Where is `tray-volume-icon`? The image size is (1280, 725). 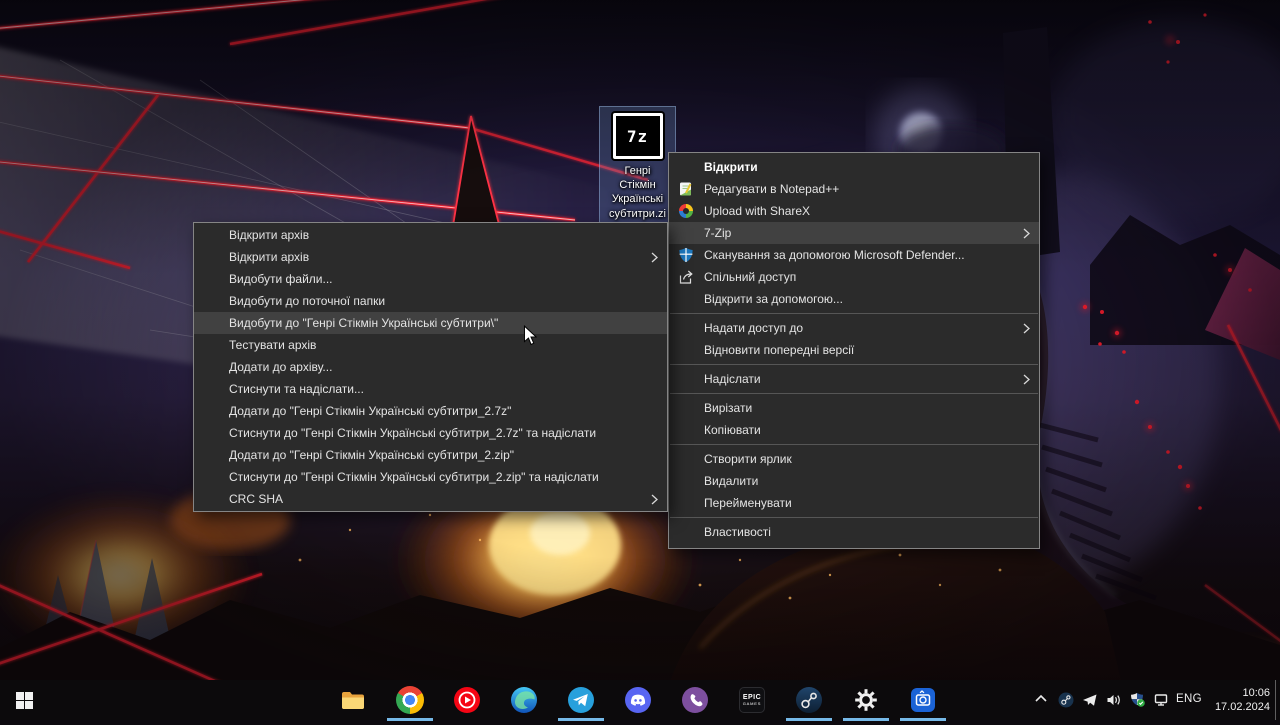
tray-volume-icon is located at coordinates (1114, 700).